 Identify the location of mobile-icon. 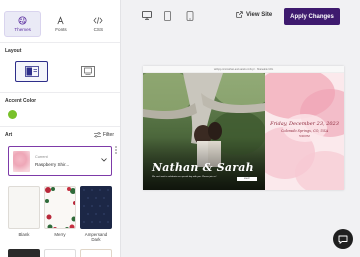
(189, 15).